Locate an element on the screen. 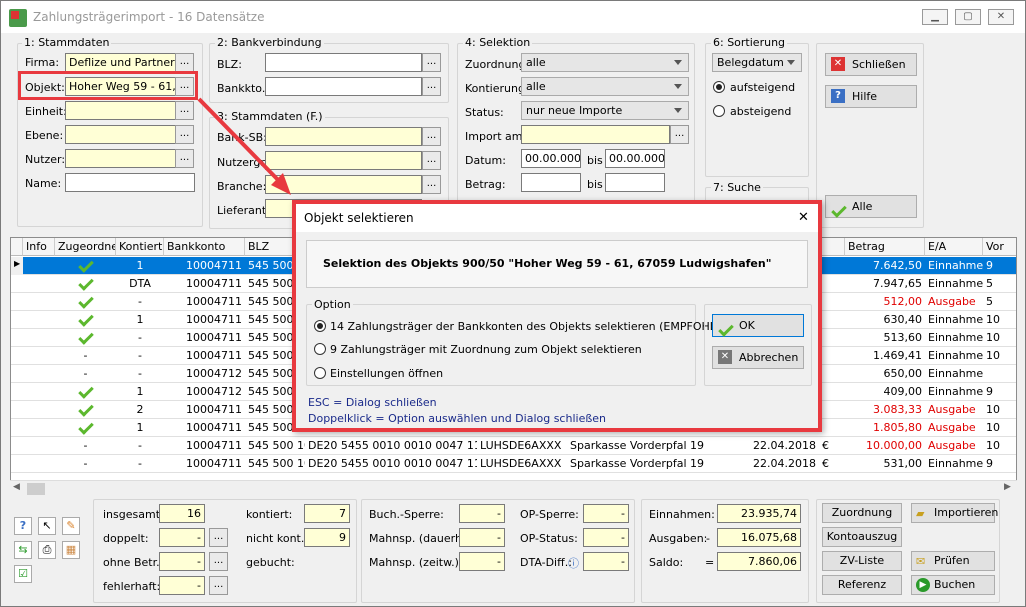 The height and width of the screenshot is (607, 1026). col-betrag-header: Betrag is located at coordinates (885, 247).